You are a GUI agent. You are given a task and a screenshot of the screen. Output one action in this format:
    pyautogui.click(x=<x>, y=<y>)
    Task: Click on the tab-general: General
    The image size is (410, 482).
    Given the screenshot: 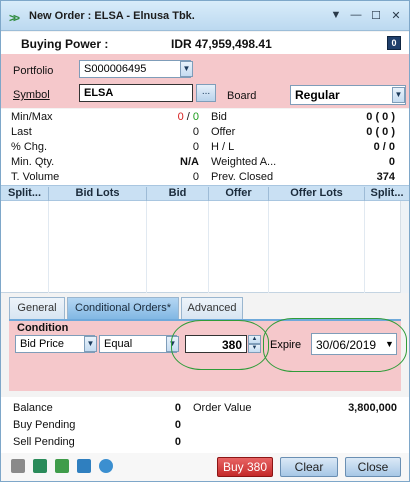 What is the action you would take?
    pyautogui.click(x=37, y=308)
    